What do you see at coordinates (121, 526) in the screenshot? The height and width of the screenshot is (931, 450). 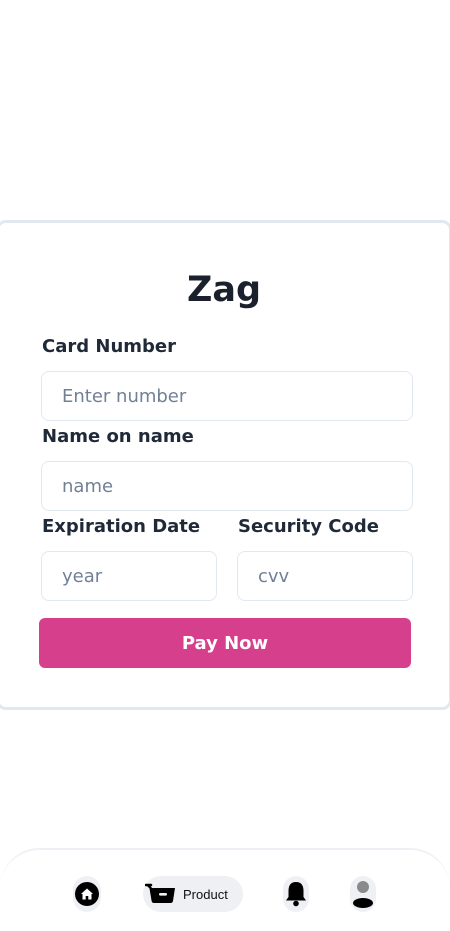 I see `expiration-label: Expiration Date` at bounding box center [121, 526].